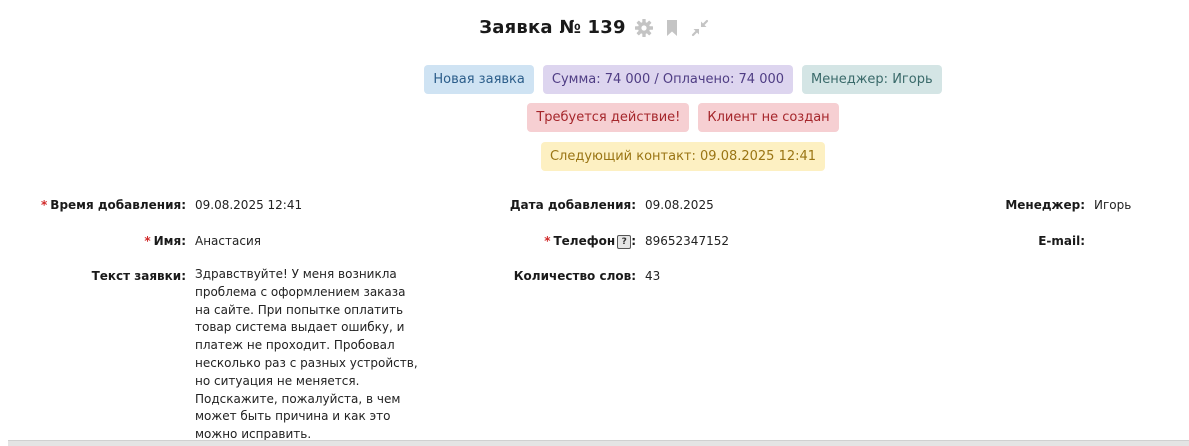 This screenshot has height=446, width=1189. Describe the element at coordinates (598, 443) in the screenshot. I see `bottom-divider` at that location.